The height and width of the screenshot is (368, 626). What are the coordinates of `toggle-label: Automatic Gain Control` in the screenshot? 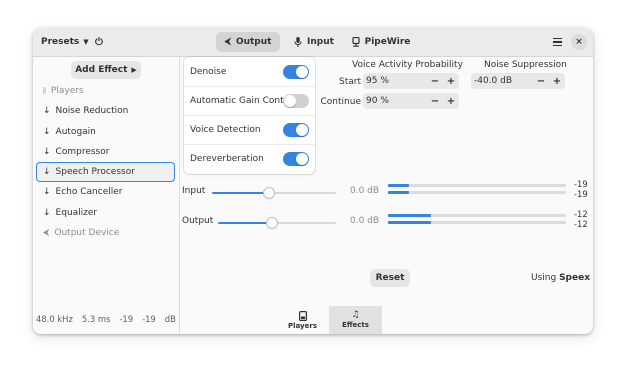 It's located at (243, 100).